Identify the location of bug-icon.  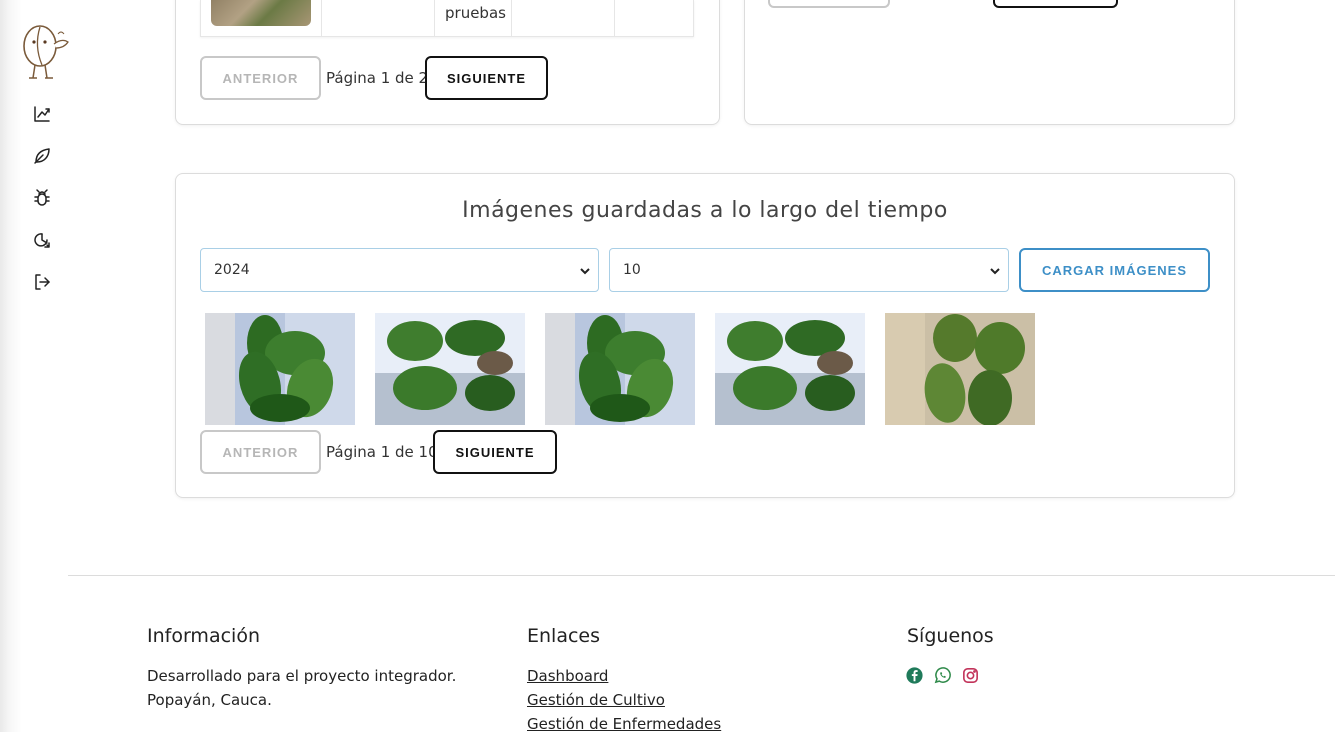
(42, 198).